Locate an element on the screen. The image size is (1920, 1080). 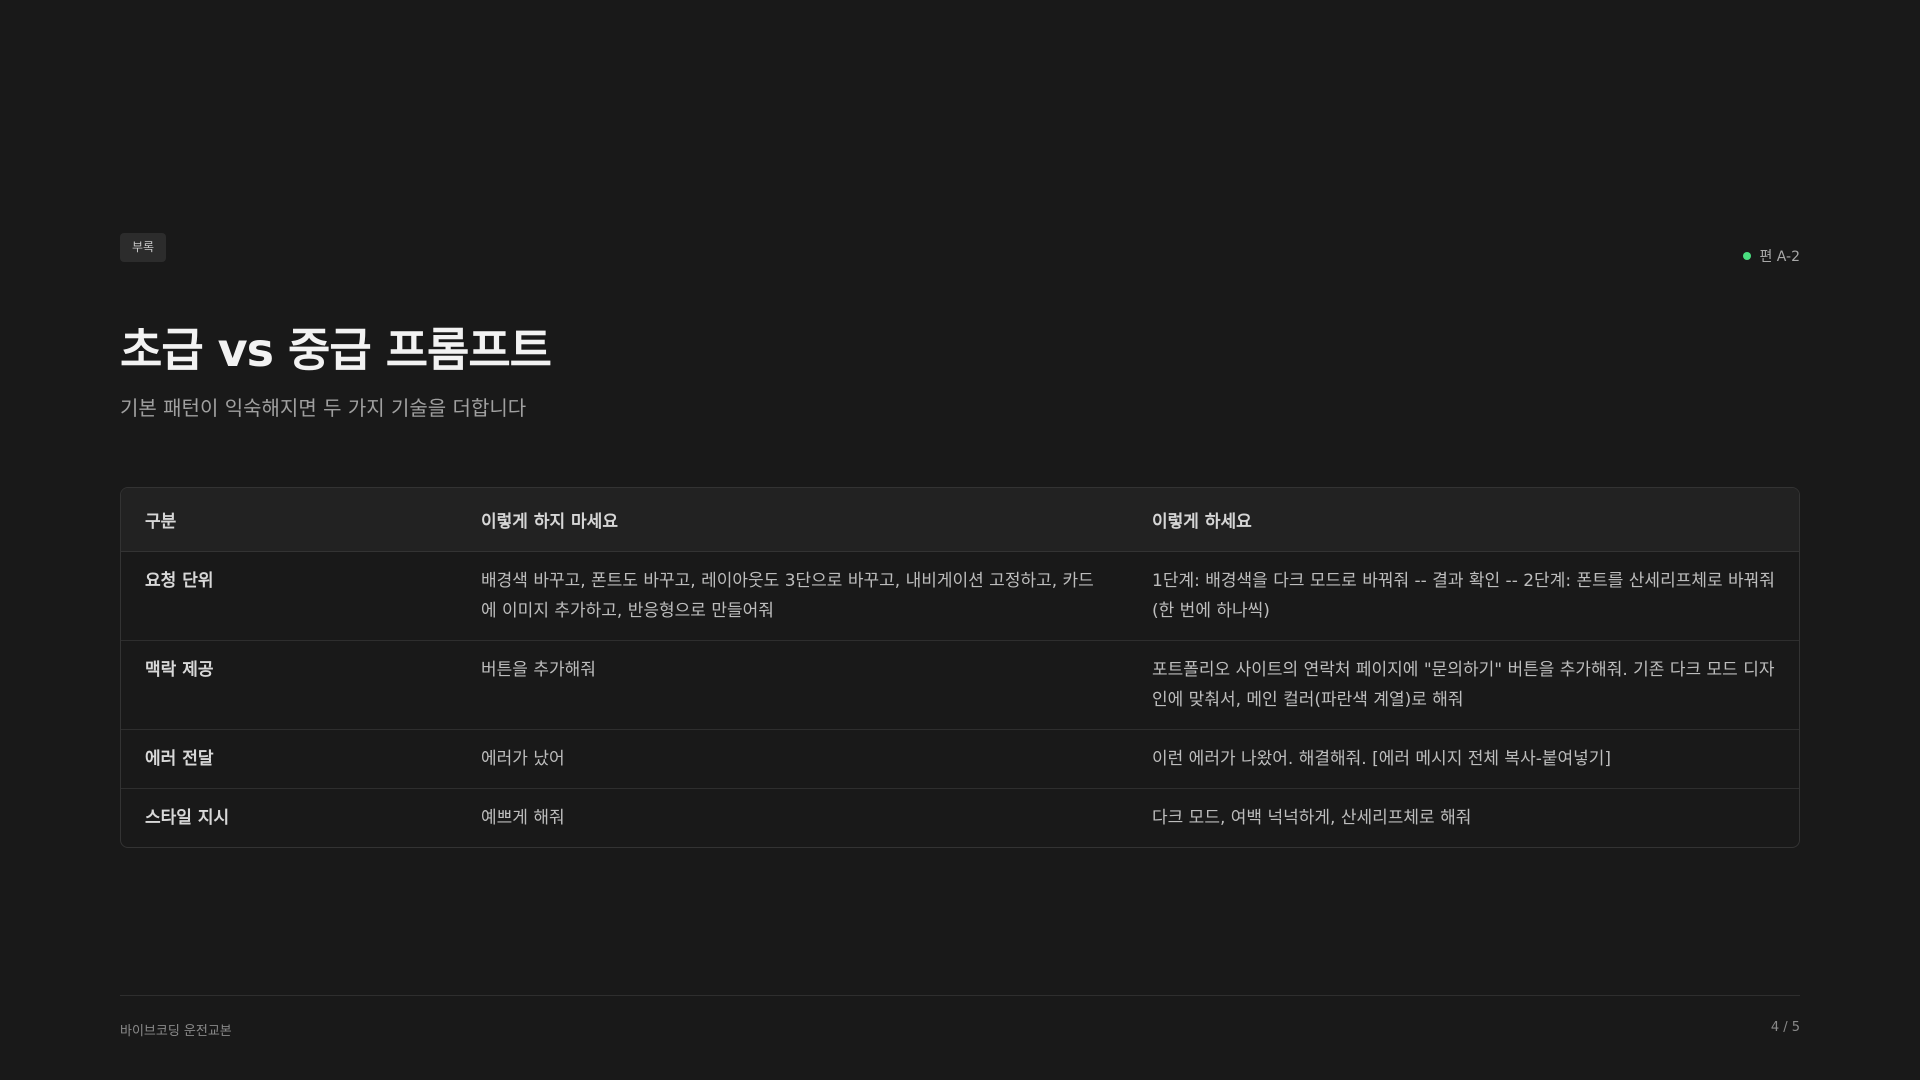
row-category: 스타일 지시 is located at coordinates (187, 817).